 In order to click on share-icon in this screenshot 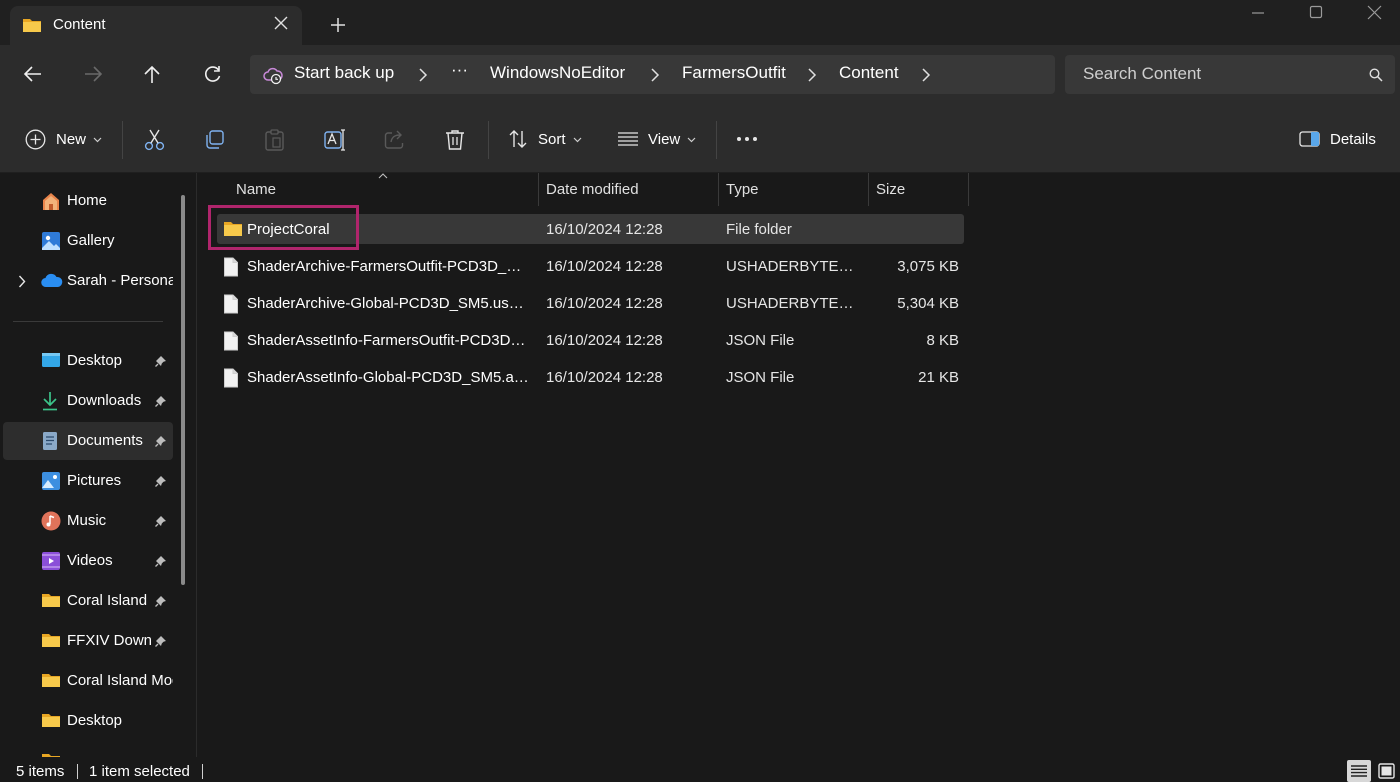, I will do `click(395, 139)`.